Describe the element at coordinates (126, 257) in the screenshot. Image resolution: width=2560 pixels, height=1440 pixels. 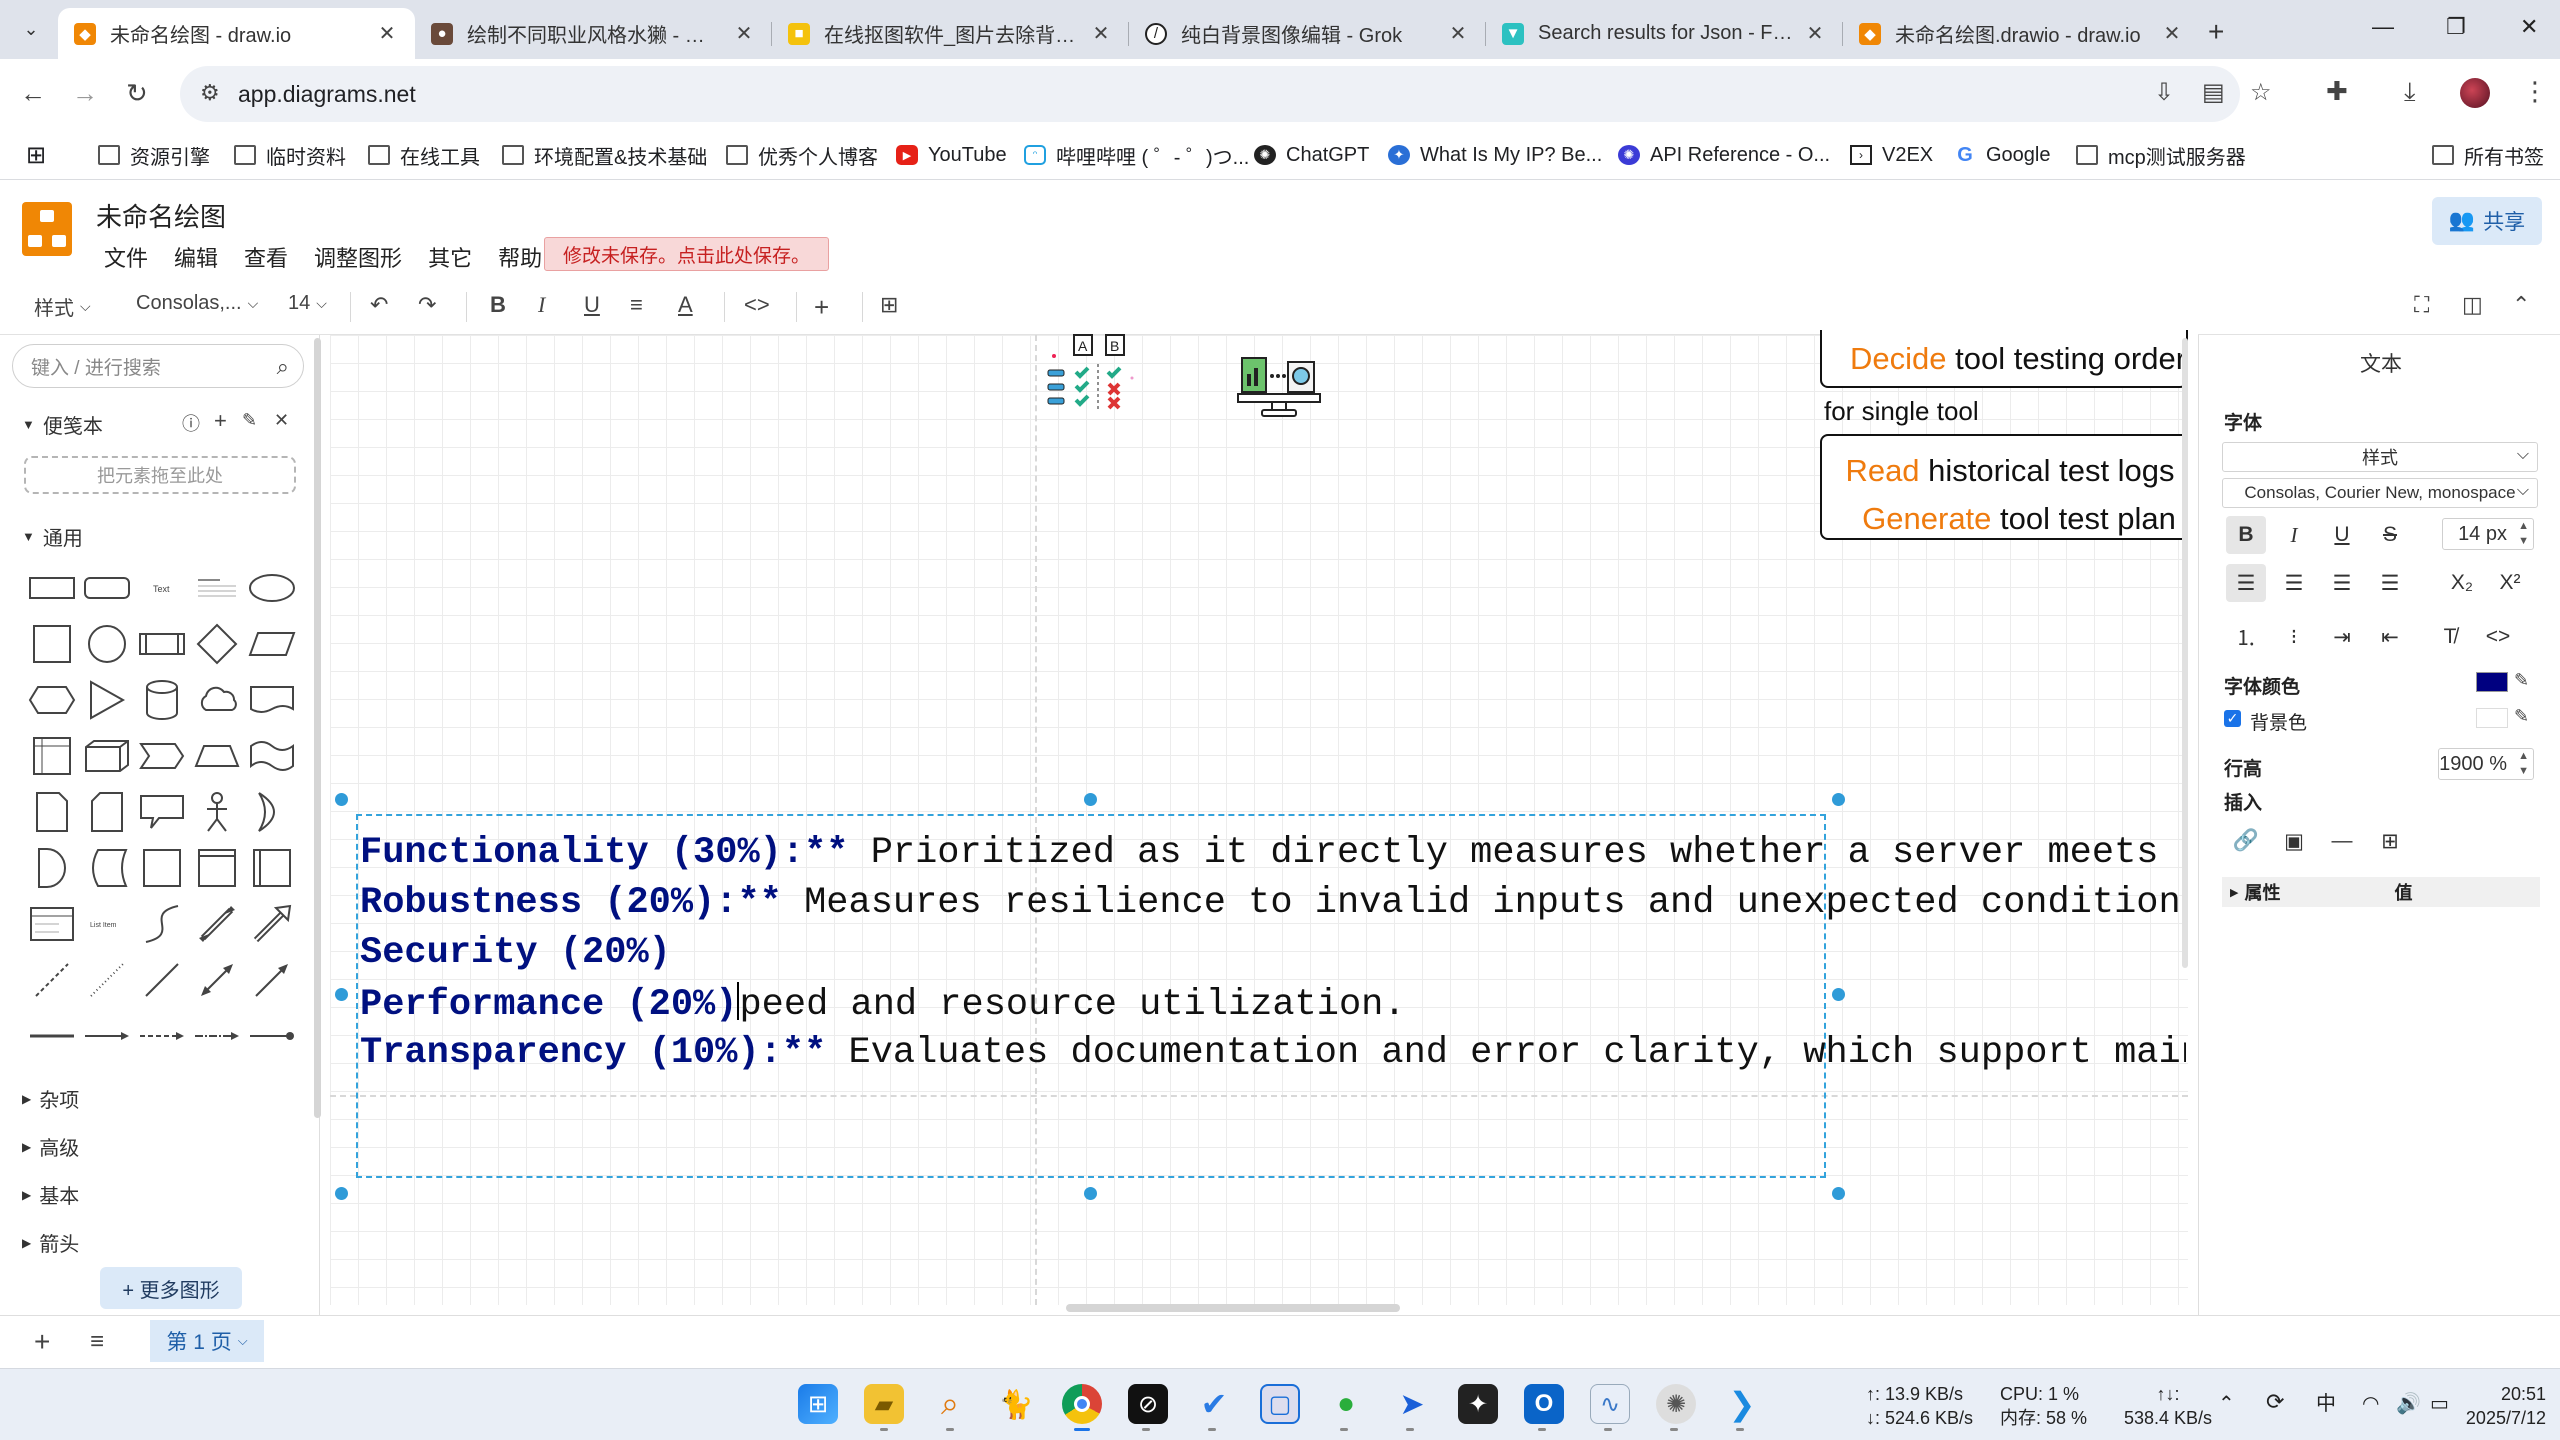
I see `menu-item-file: 文件` at that location.